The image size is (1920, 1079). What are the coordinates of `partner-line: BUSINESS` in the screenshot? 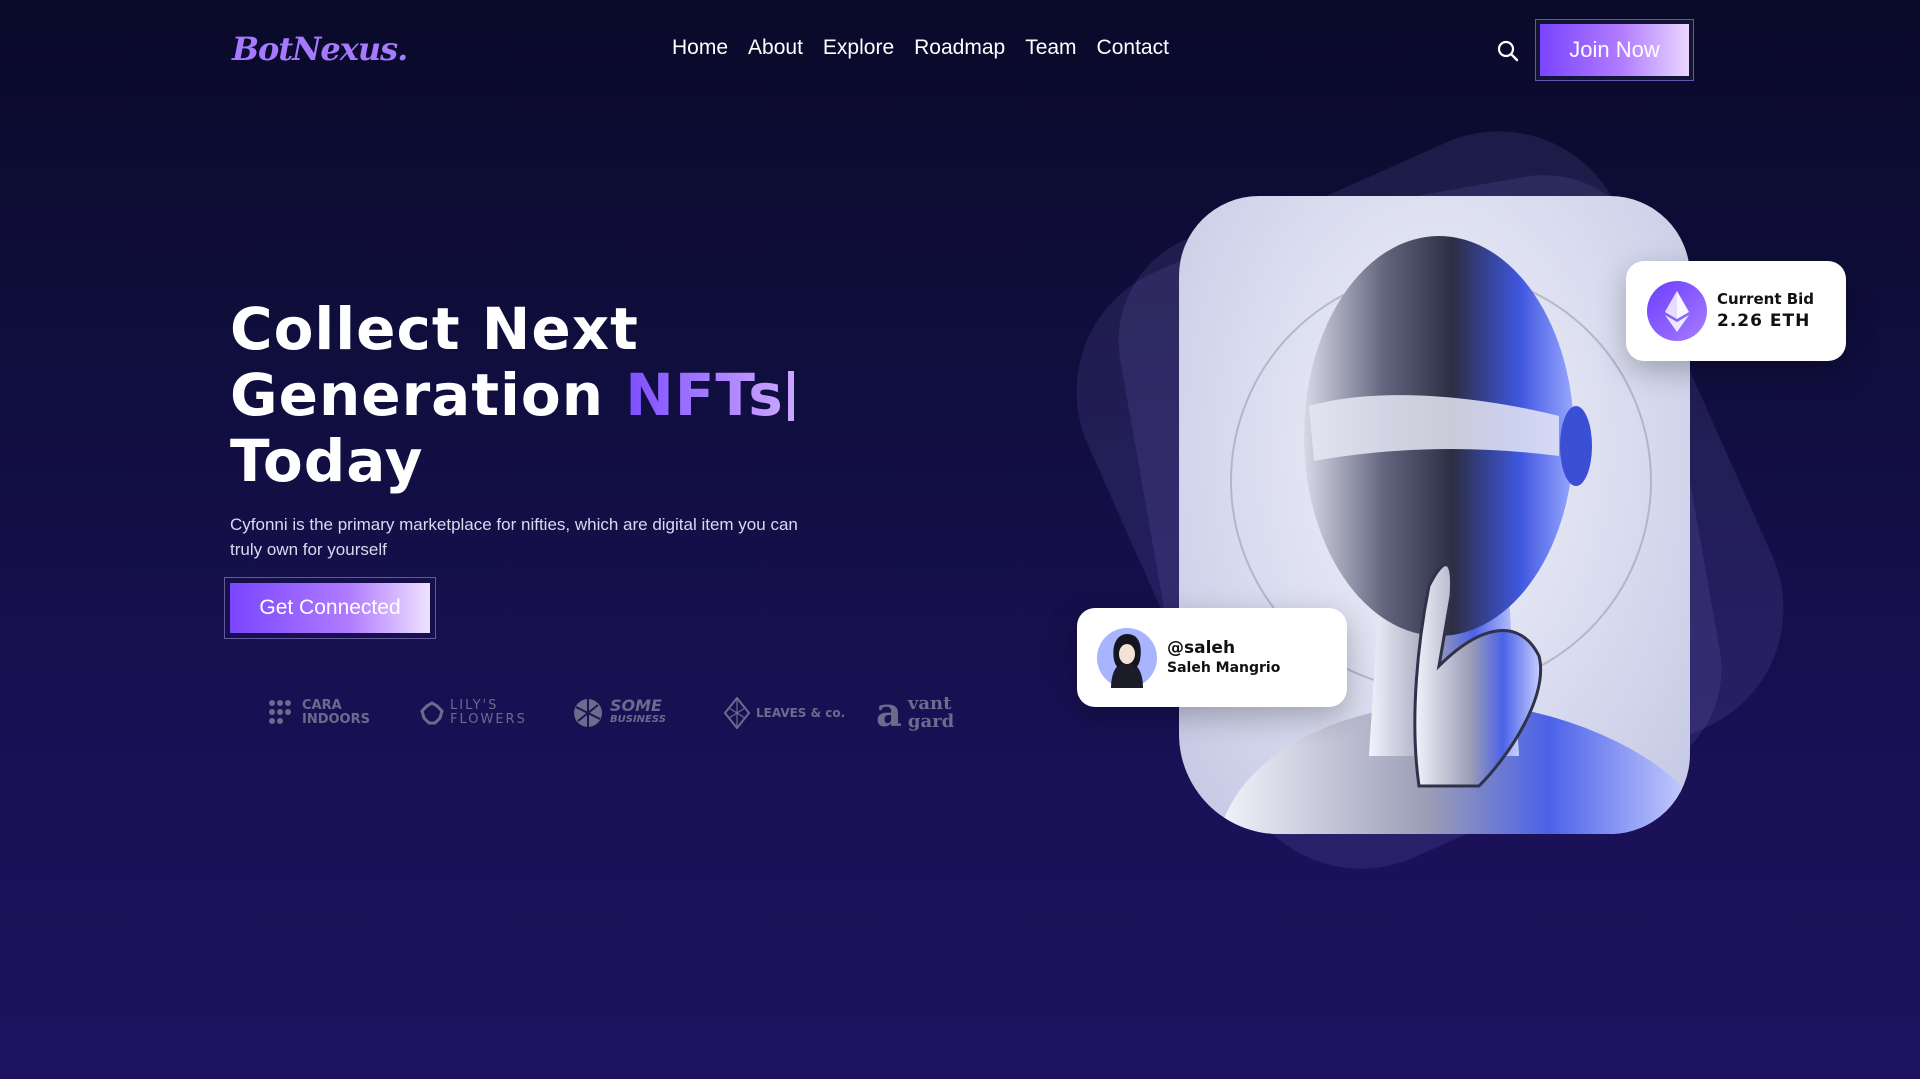 It's located at (638, 719).